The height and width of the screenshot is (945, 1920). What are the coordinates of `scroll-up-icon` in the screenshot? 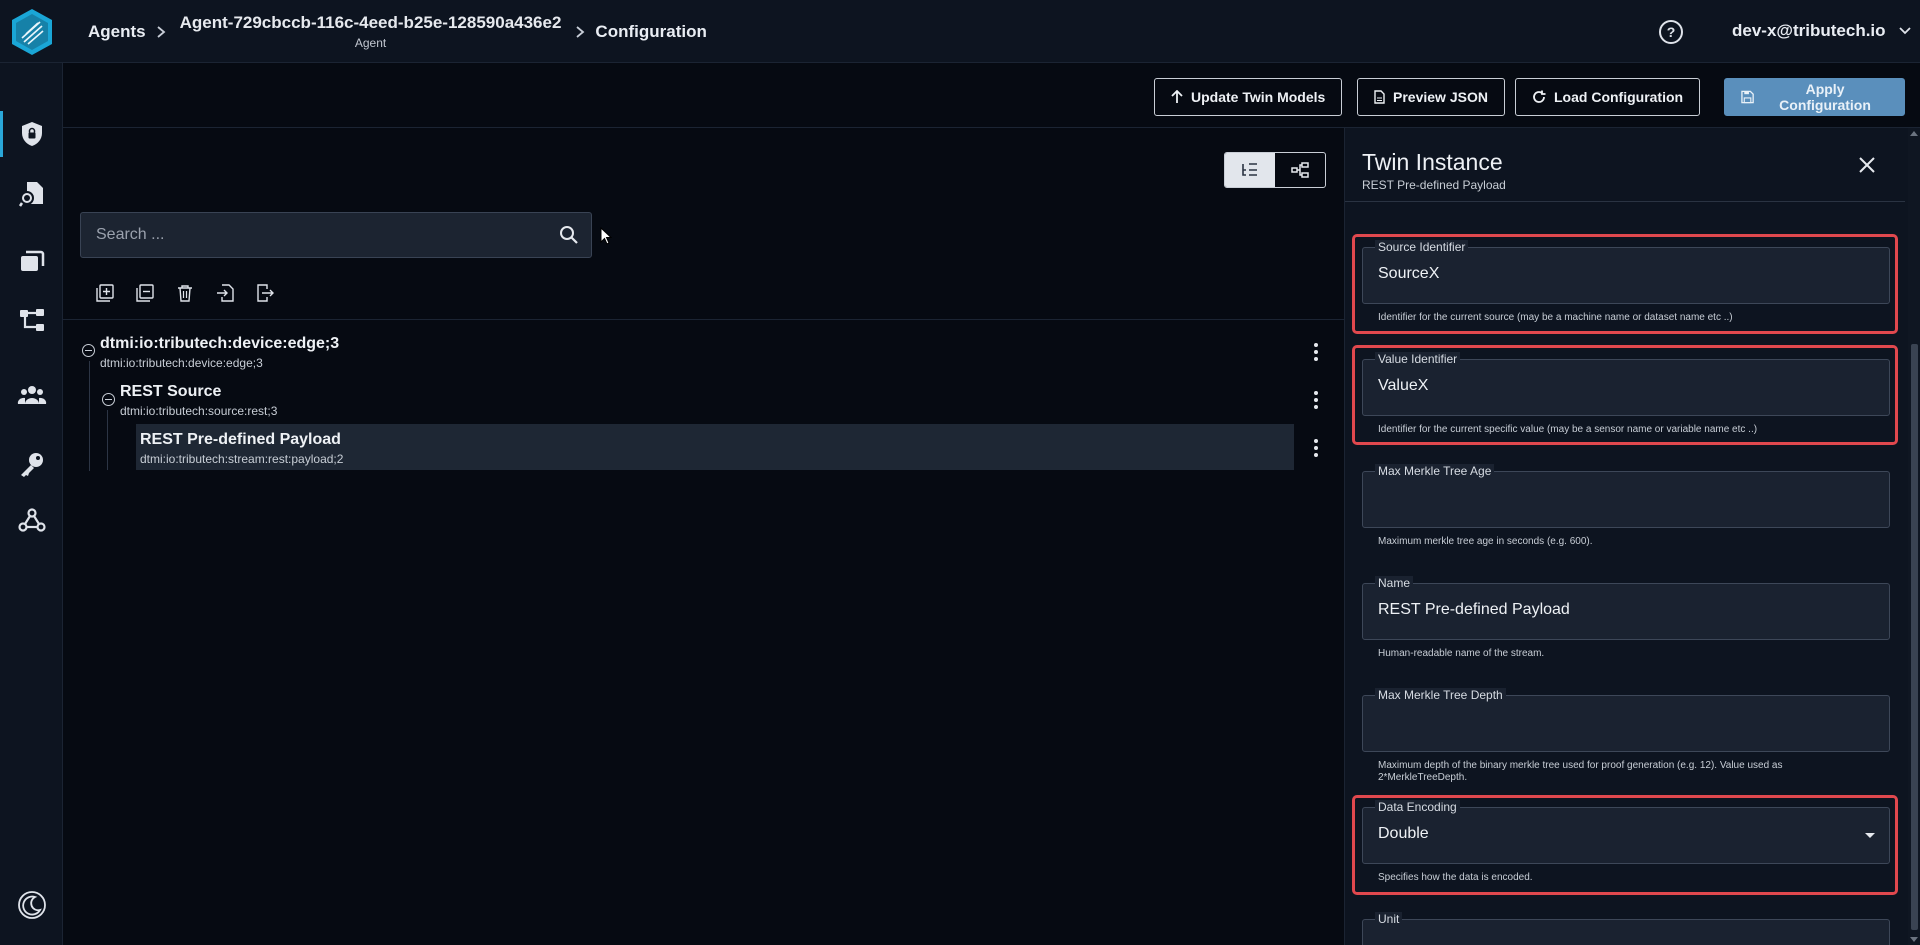 It's located at (1914, 133).